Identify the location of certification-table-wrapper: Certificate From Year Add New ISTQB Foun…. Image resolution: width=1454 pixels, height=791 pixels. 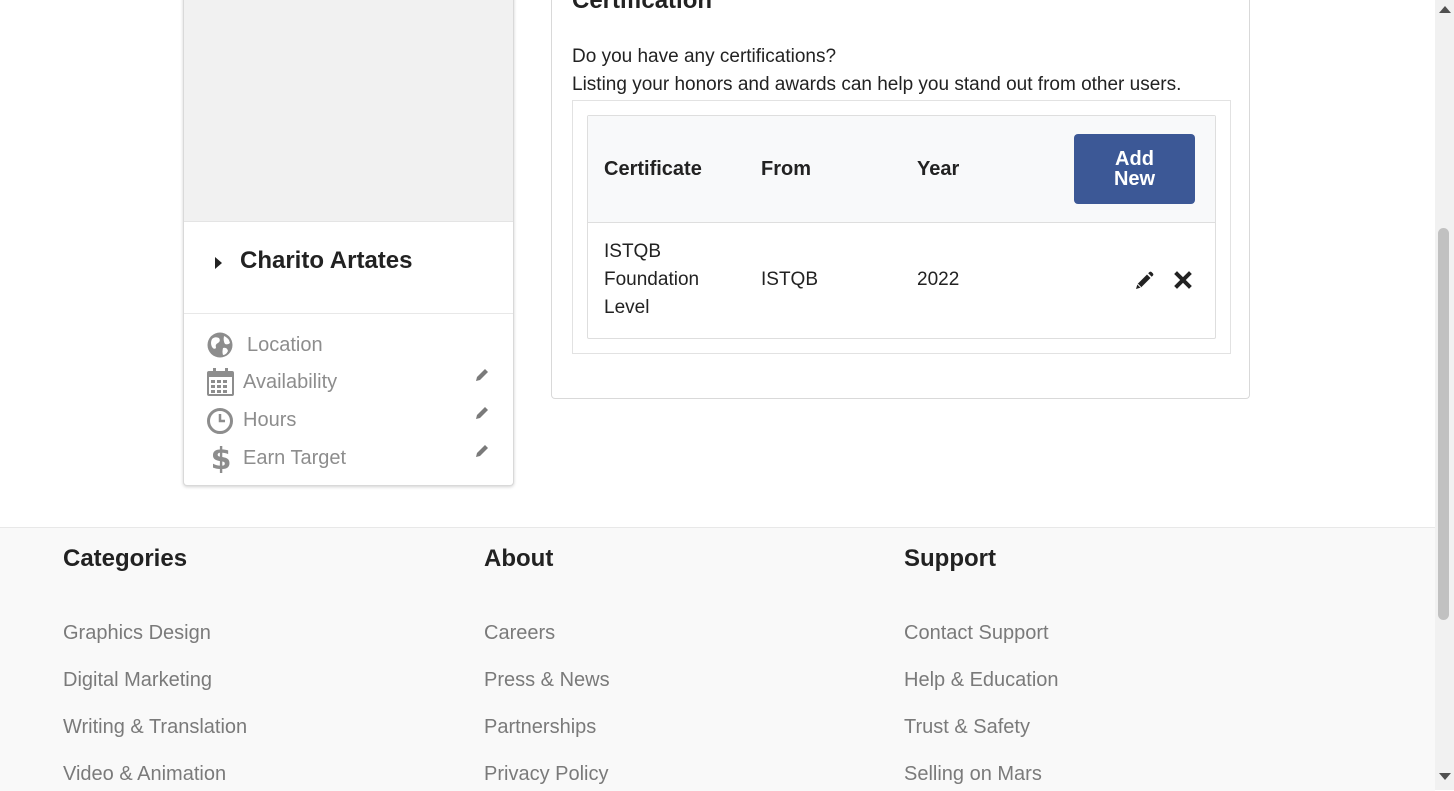
(901, 227).